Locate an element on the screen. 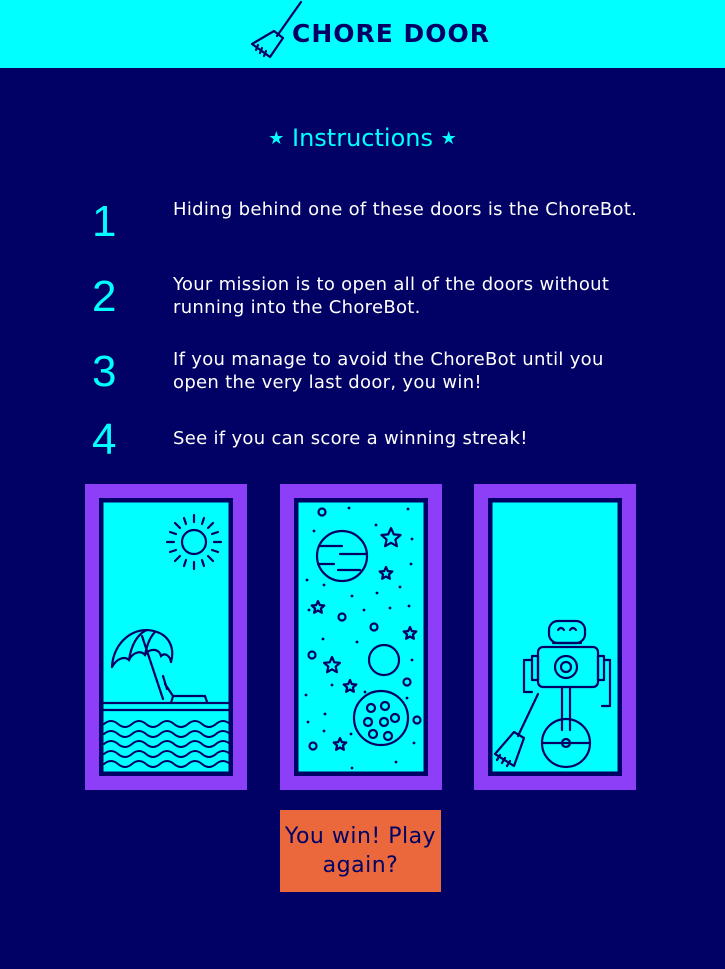  chorebot-door is located at coordinates (555, 637).